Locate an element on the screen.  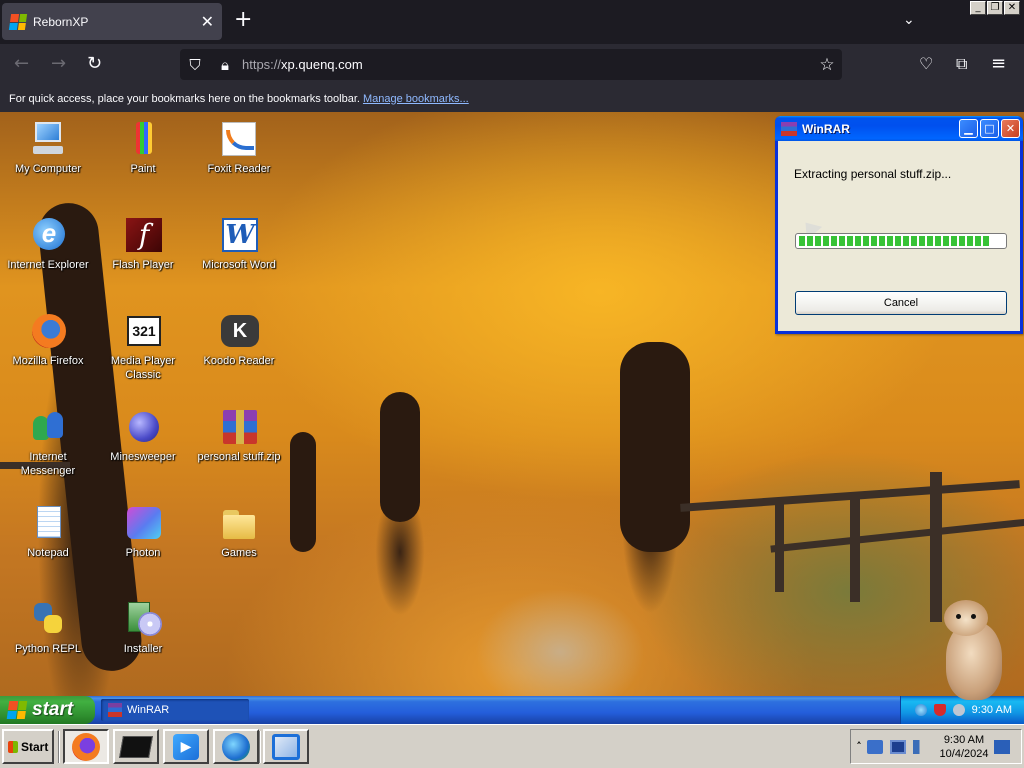
close-button: ✕ is located at coordinates (1010, 128).